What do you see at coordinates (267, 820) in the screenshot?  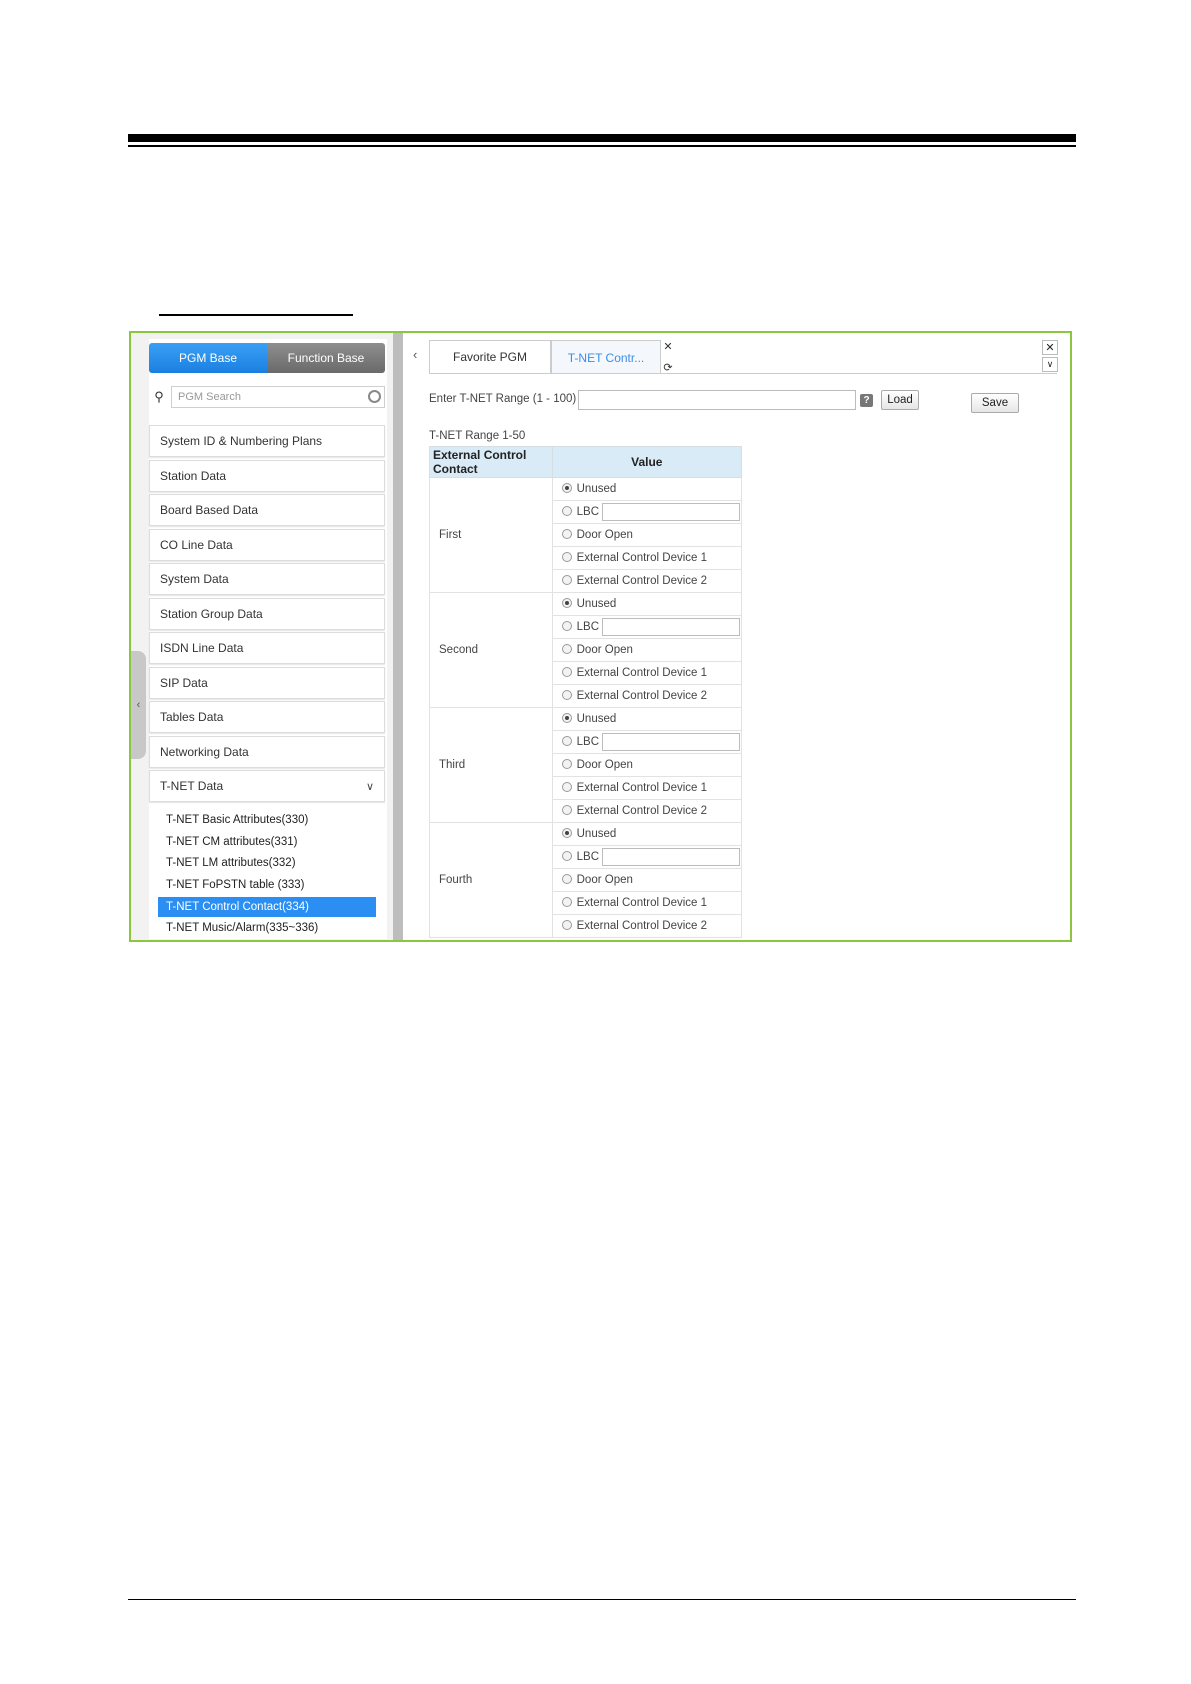 I see `submenu-item-t-net-basic-attributes-330: T-NET Basic Attributes(330)` at bounding box center [267, 820].